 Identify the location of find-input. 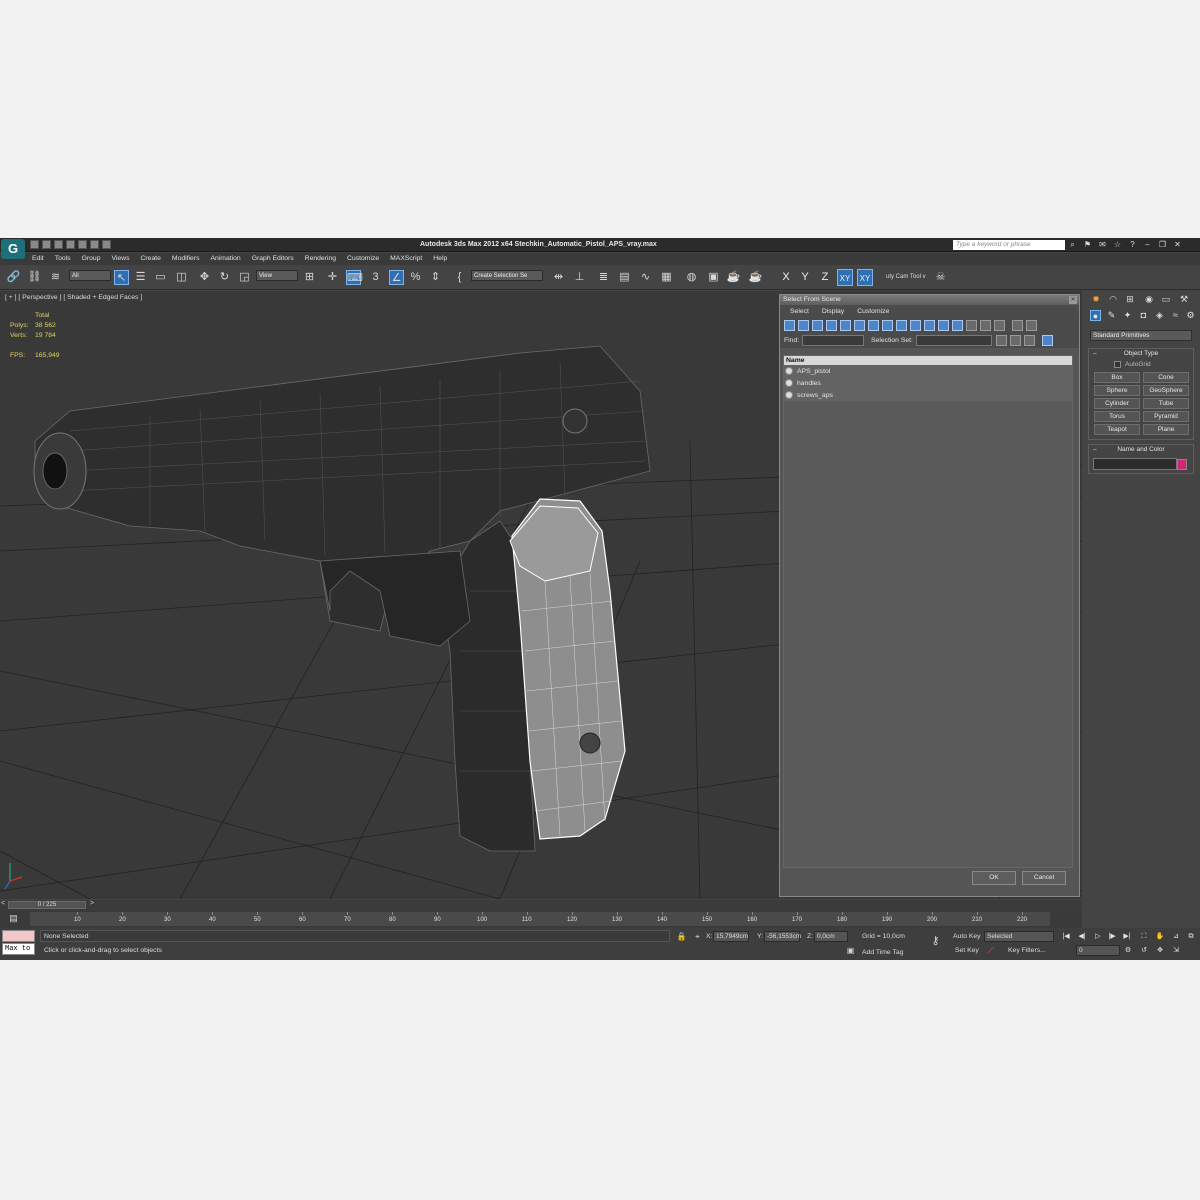
(833, 340).